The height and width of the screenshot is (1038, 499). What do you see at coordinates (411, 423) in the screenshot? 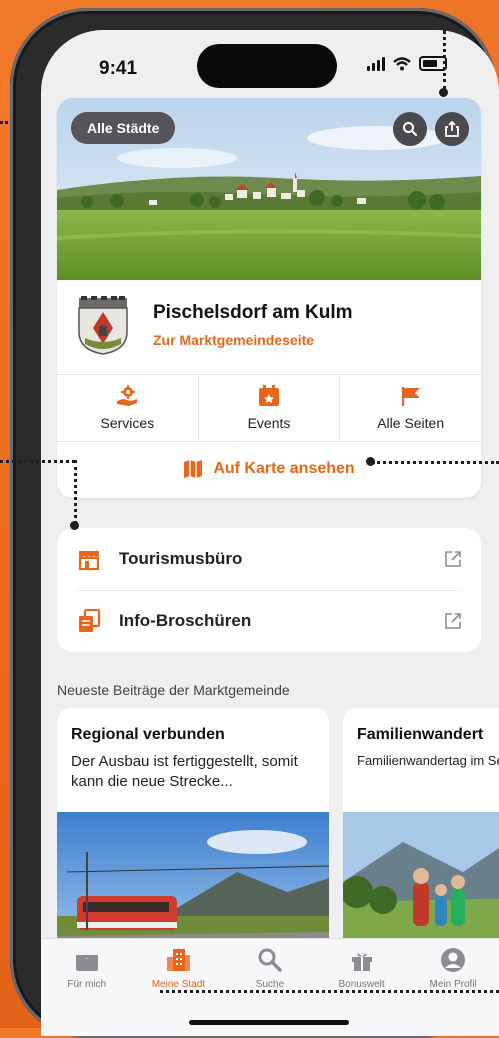
I see `all-pages-label: Alle Seiten` at bounding box center [411, 423].